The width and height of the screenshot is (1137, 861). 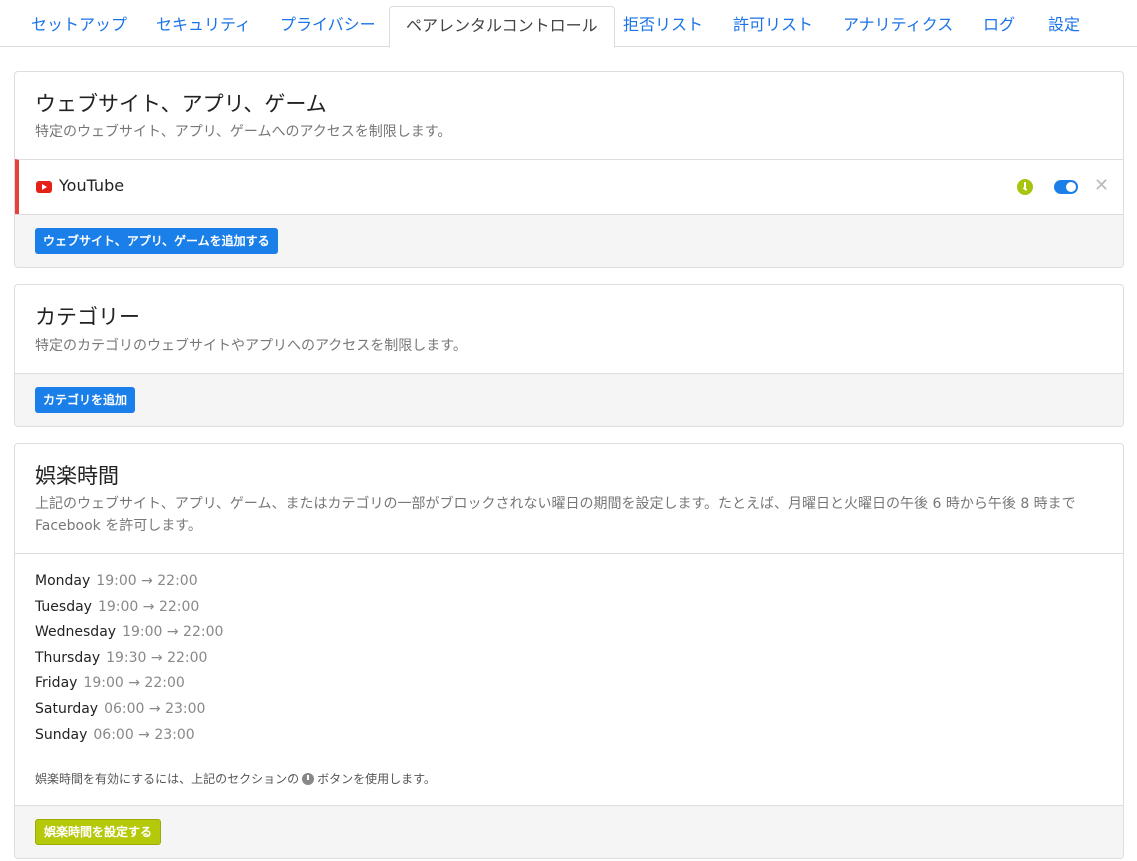 What do you see at coordinates (569, 831) in the screenshot?
I see `recreation-card-footer: 娯楽時間を設定する` at bounding box center [569, 831].